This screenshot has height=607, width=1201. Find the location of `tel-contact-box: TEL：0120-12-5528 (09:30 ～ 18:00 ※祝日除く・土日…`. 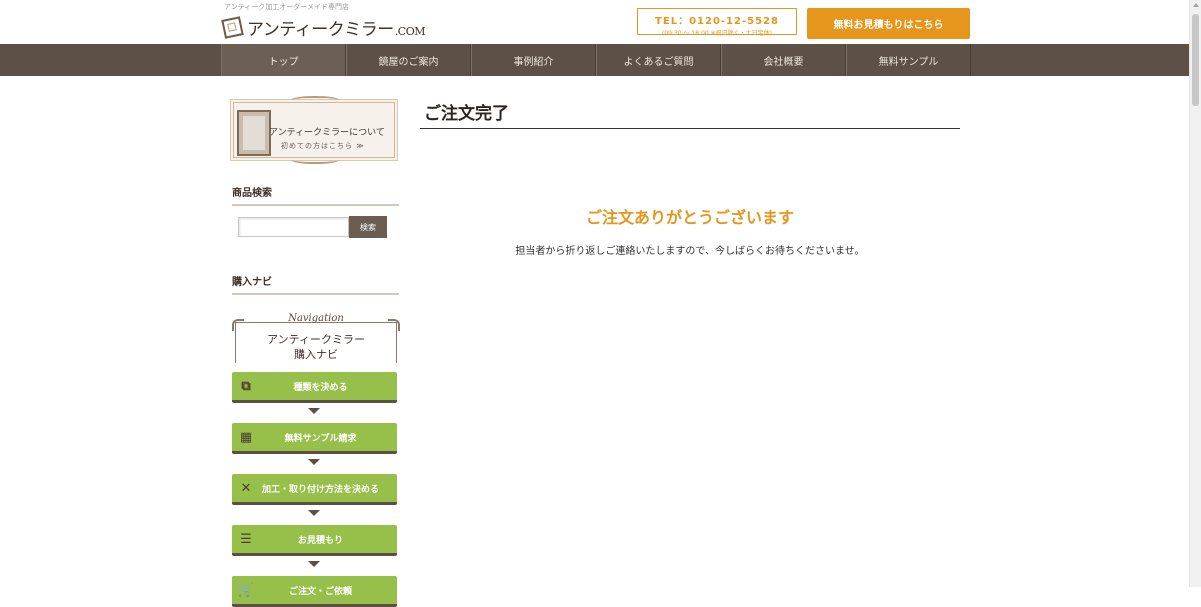

tel-contact-box: TEL：0120-12-5528 (09:30 ～ 18:00 ※祝日除く・土日… is located at coordinates (717, 22).